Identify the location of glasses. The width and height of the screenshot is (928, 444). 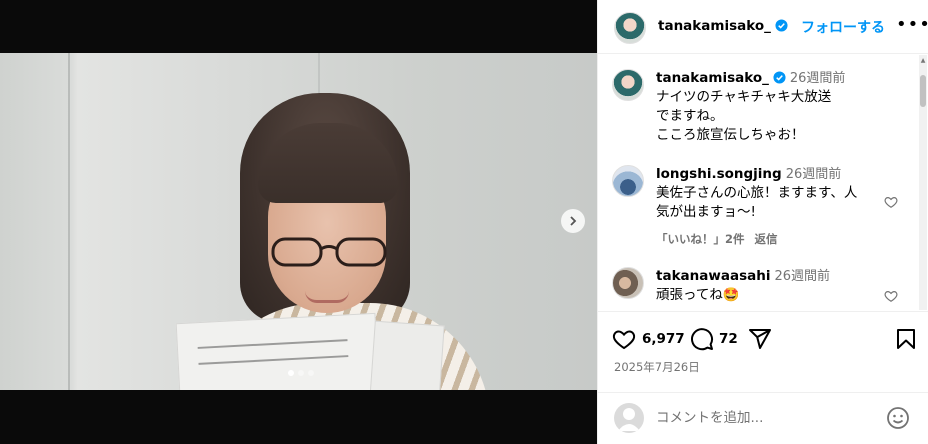
(329, 252).